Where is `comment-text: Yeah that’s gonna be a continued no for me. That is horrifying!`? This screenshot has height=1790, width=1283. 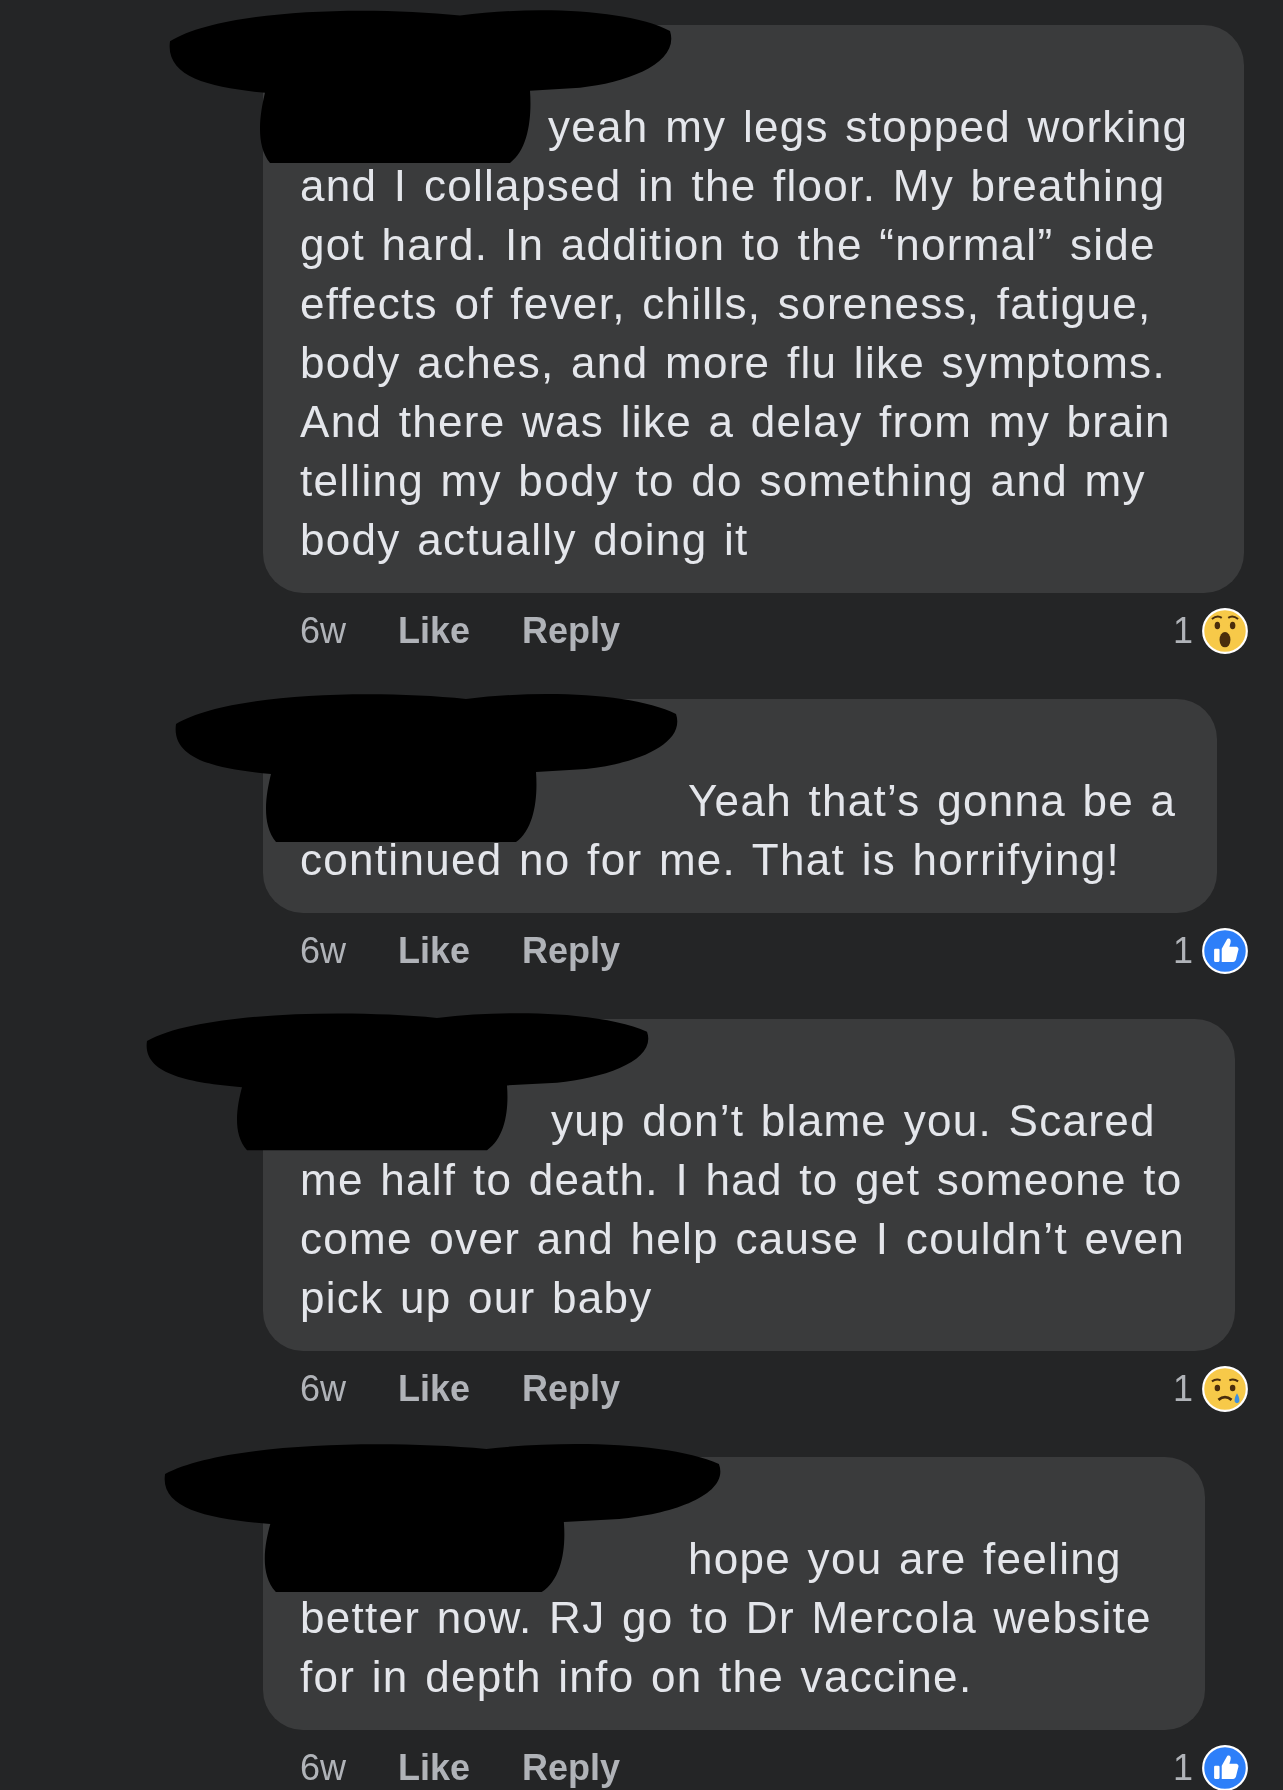
comment-text: Yeah that’s gonna be a continued no for me. That is horrifying! is located at coordinates (739, 830).